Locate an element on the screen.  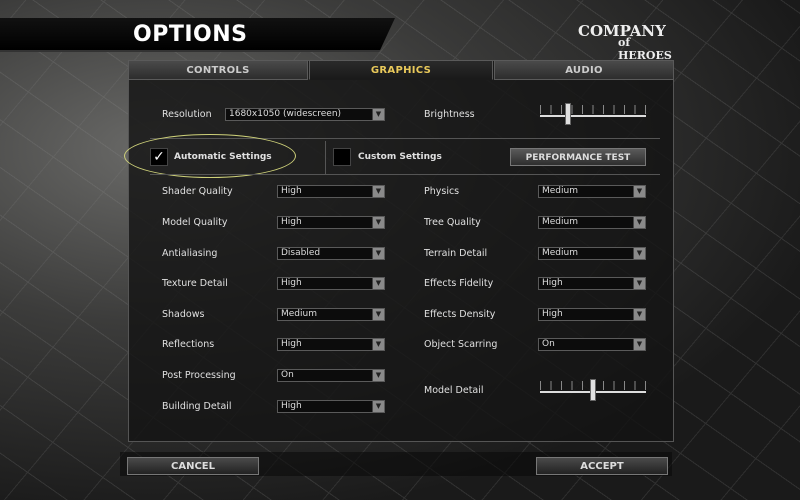
effects-fidelity-dropdown: High ▼ is located at coordinates (592, 283).